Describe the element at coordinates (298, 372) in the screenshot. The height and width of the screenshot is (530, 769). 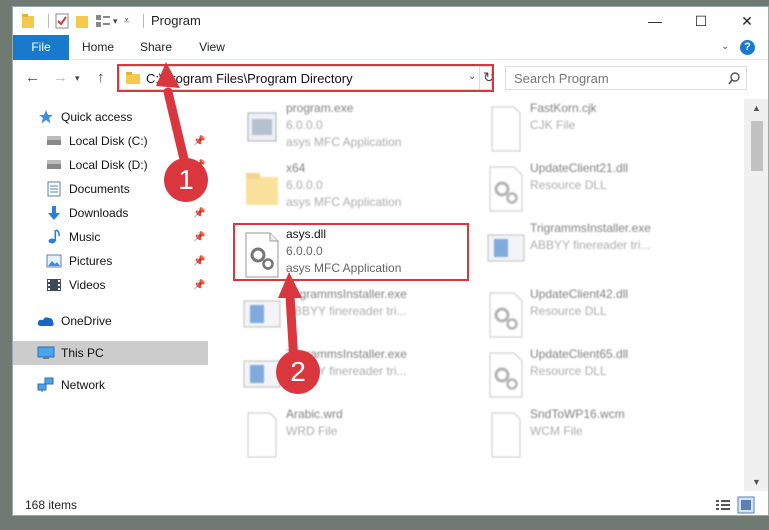
I see `step-badge-2: 2` at that location.